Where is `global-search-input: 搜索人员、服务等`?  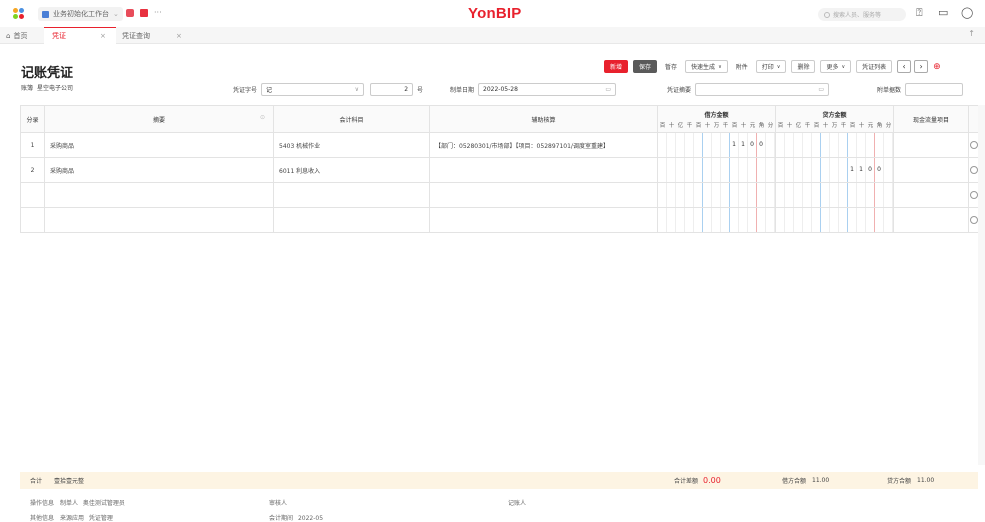
global-search-input: 搜索人员、服务等 is located at coordinates (862, 14).